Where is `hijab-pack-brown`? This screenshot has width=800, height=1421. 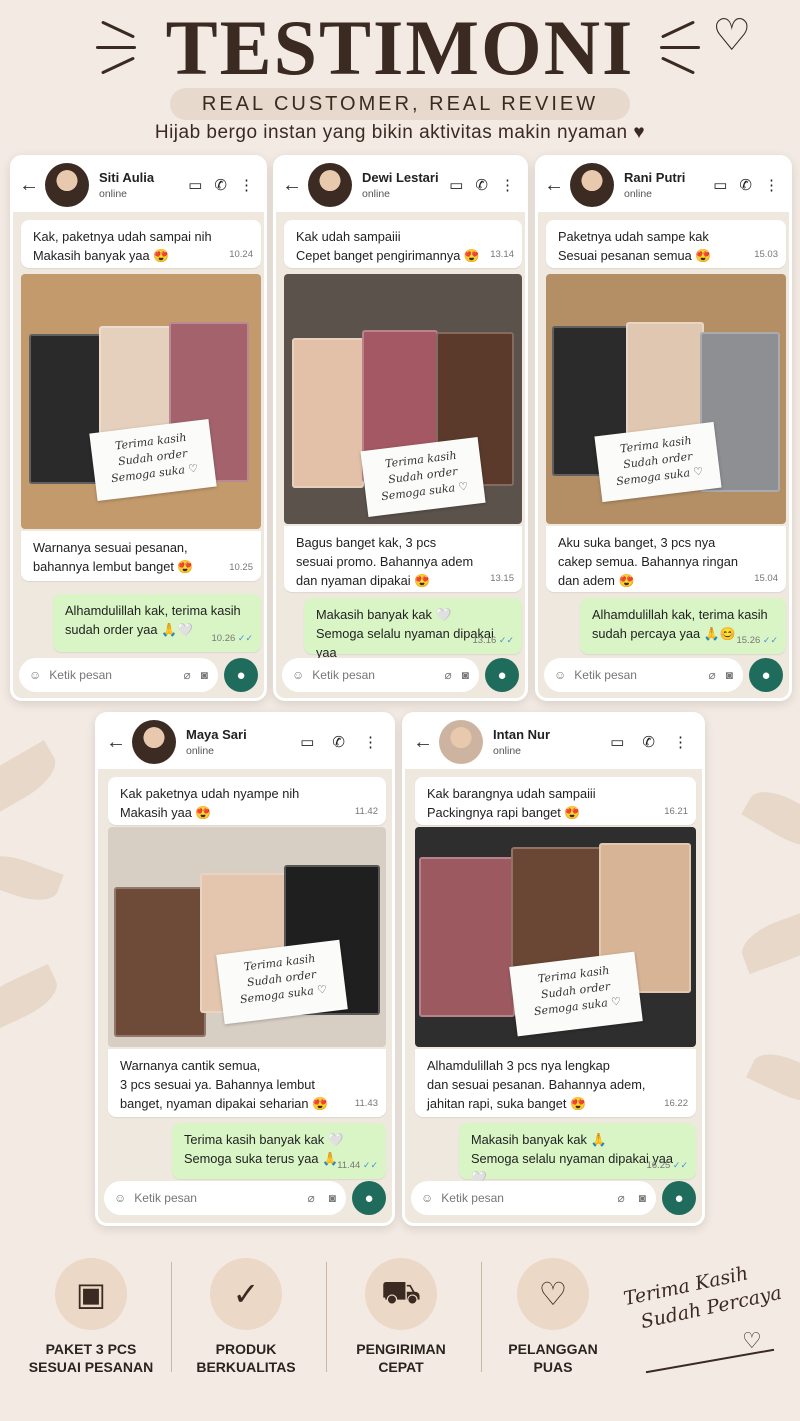 hijab-pack-brown is located at coordinates (160, 962).